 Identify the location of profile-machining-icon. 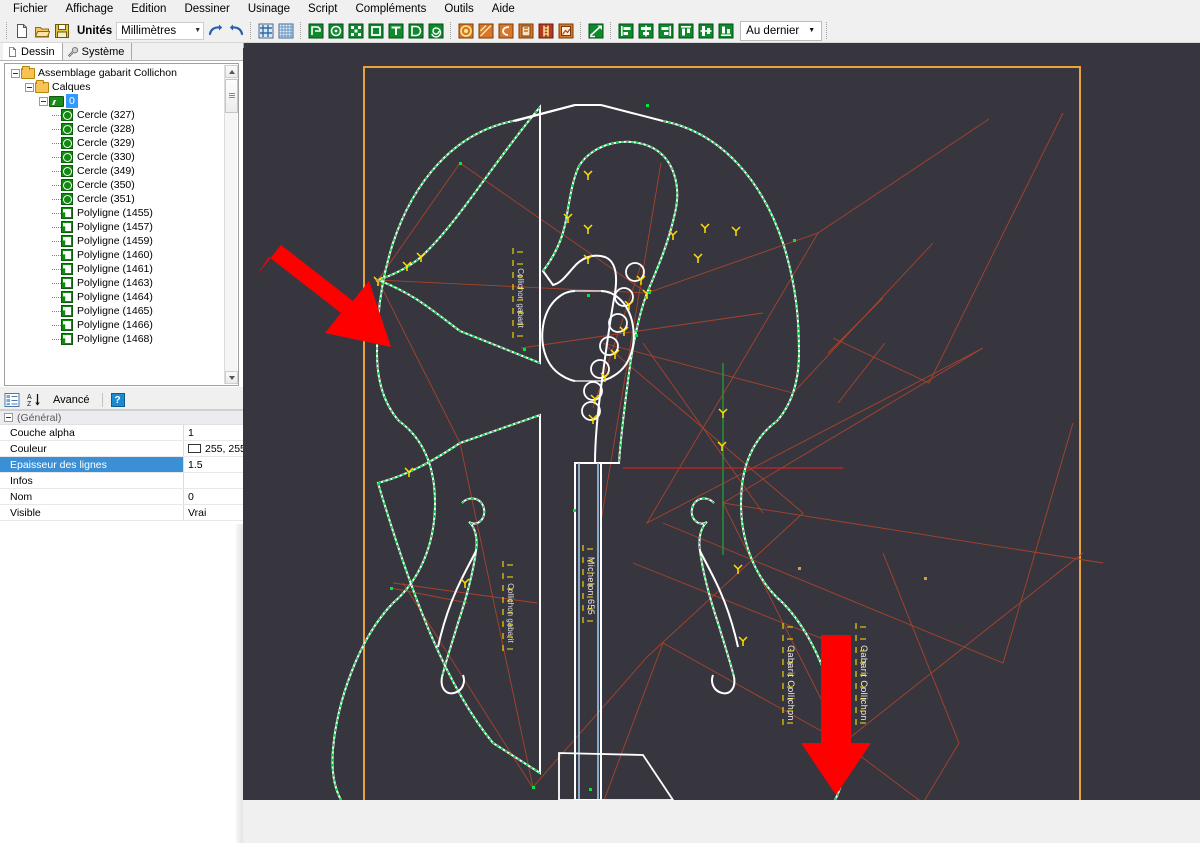
(506, 31).